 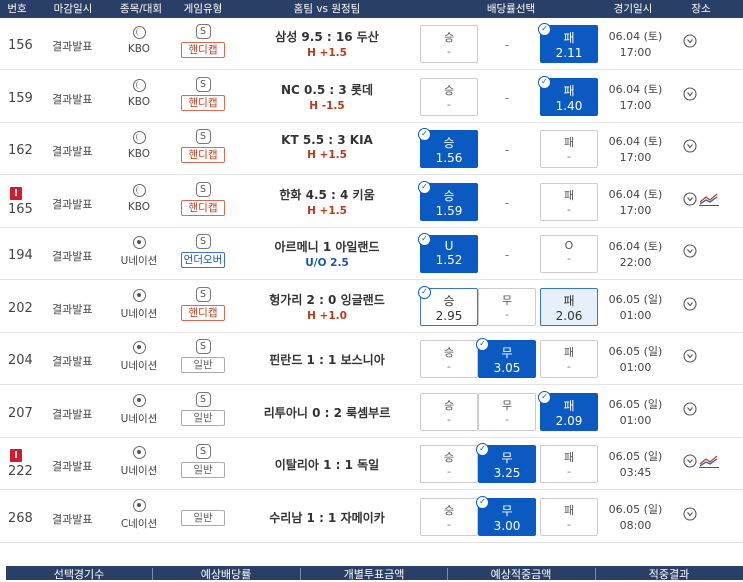 What do you see at coordinates (635, 246) in the screenshot?
I see `match-date: 06.04 (토)` at bounding box center [635, 246].